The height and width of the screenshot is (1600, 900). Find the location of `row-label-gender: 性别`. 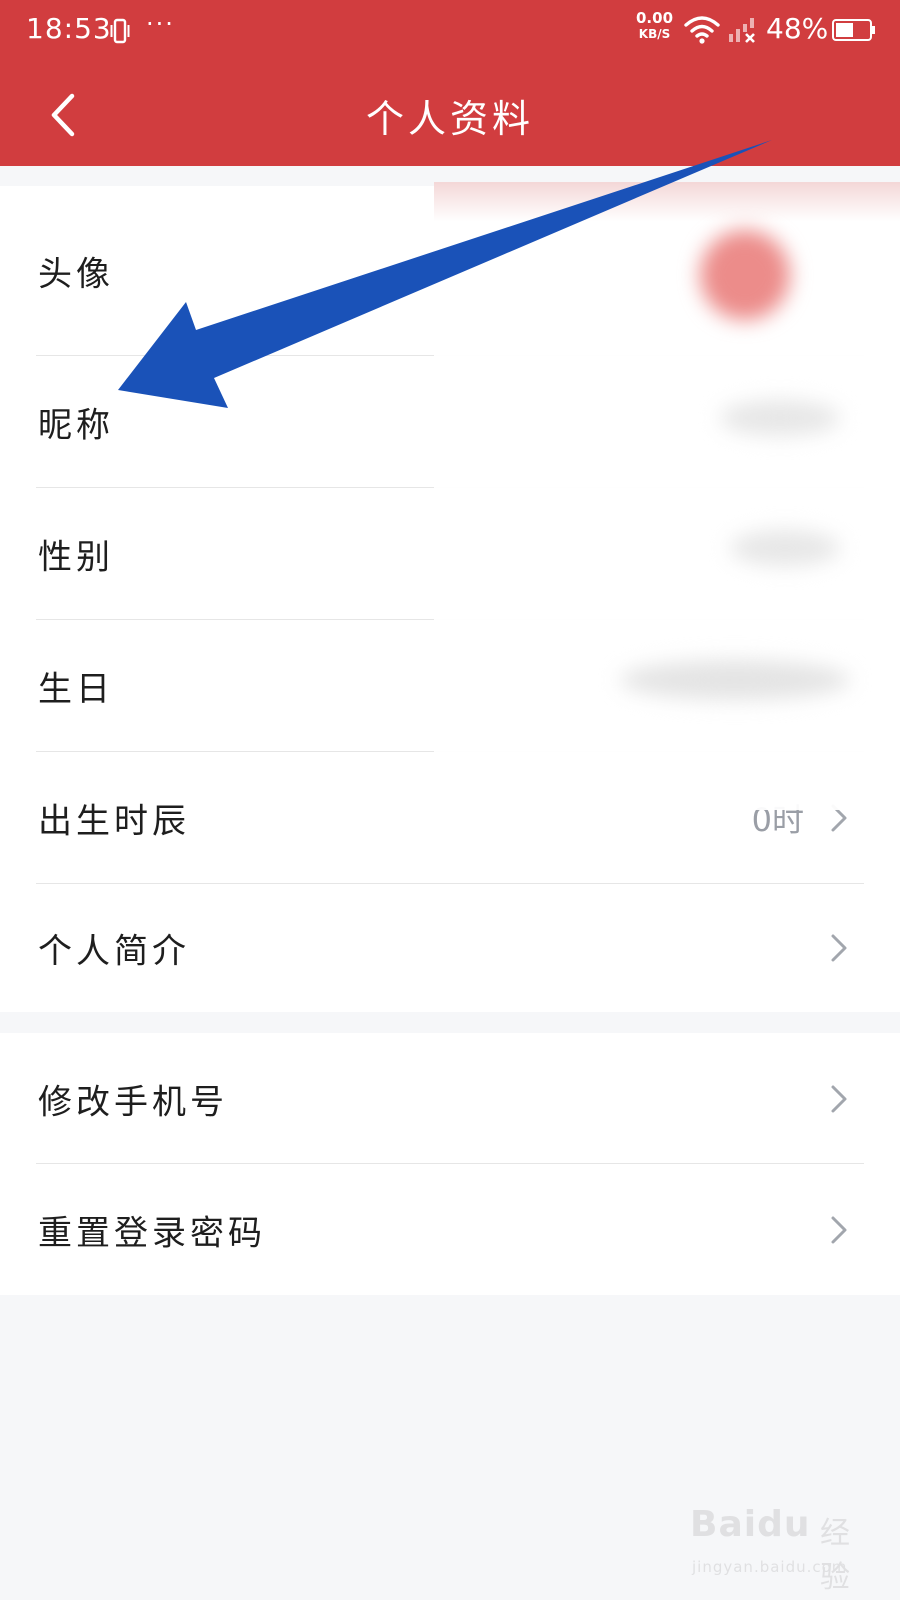

row-label-gender: 性别 is located at coordinates (76, 557).